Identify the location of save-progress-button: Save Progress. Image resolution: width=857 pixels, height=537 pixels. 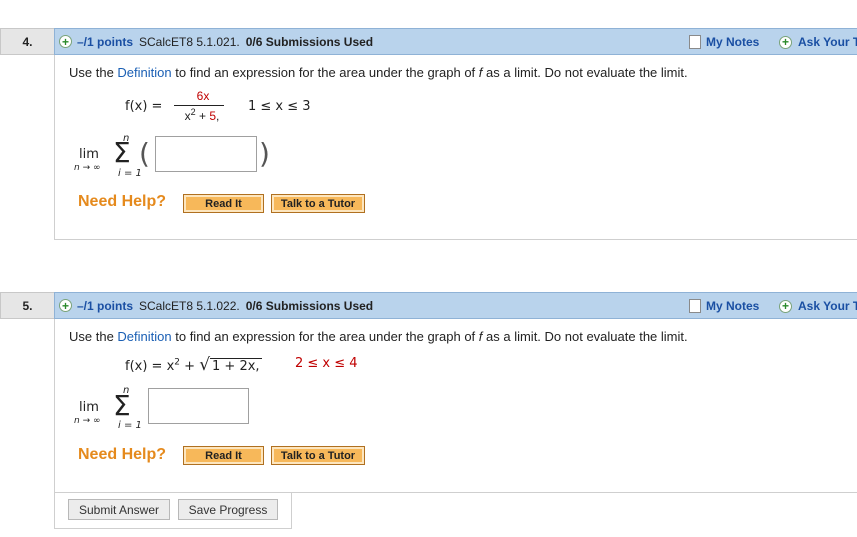
(228, 509).